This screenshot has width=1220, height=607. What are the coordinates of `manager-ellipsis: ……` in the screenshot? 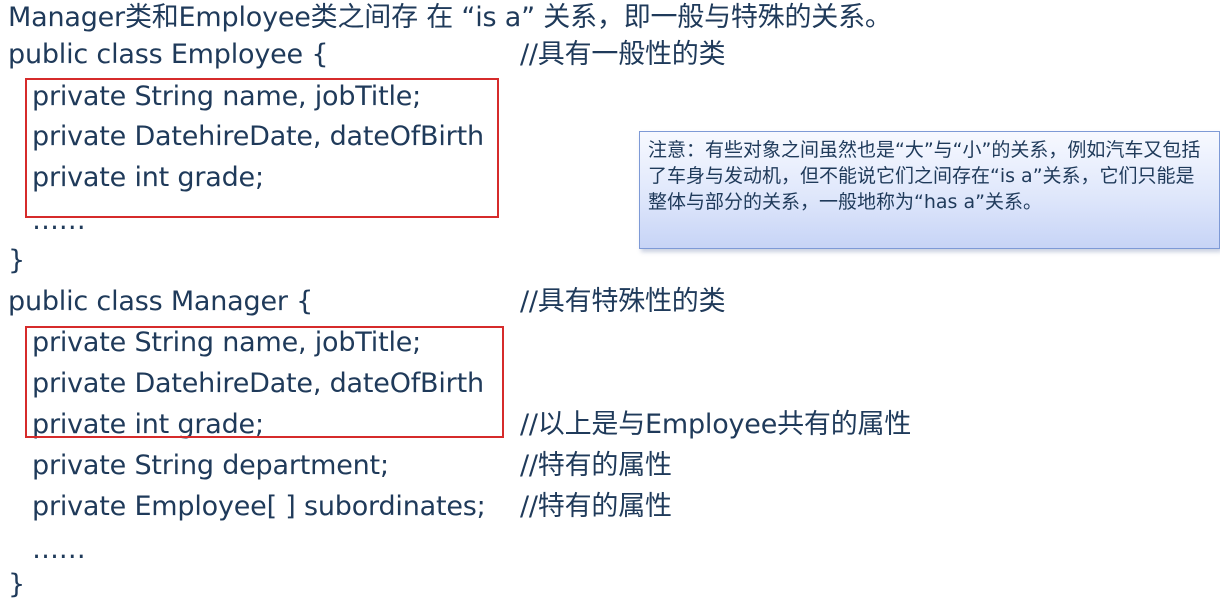 It's located at (59, 549).